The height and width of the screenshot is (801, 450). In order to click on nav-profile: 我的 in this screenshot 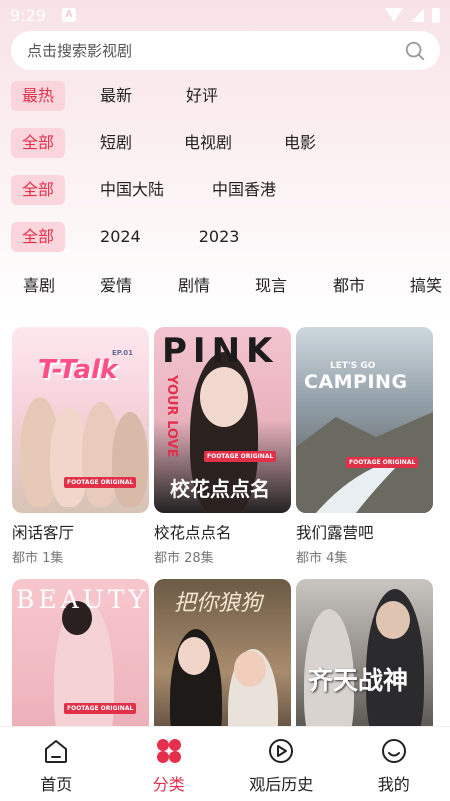, I will do `click(394, 764)`.